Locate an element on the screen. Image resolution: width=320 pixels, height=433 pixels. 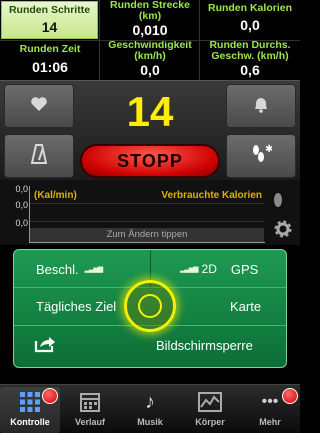
tab-label: Kontrolle is located at coordinates (30, 422).